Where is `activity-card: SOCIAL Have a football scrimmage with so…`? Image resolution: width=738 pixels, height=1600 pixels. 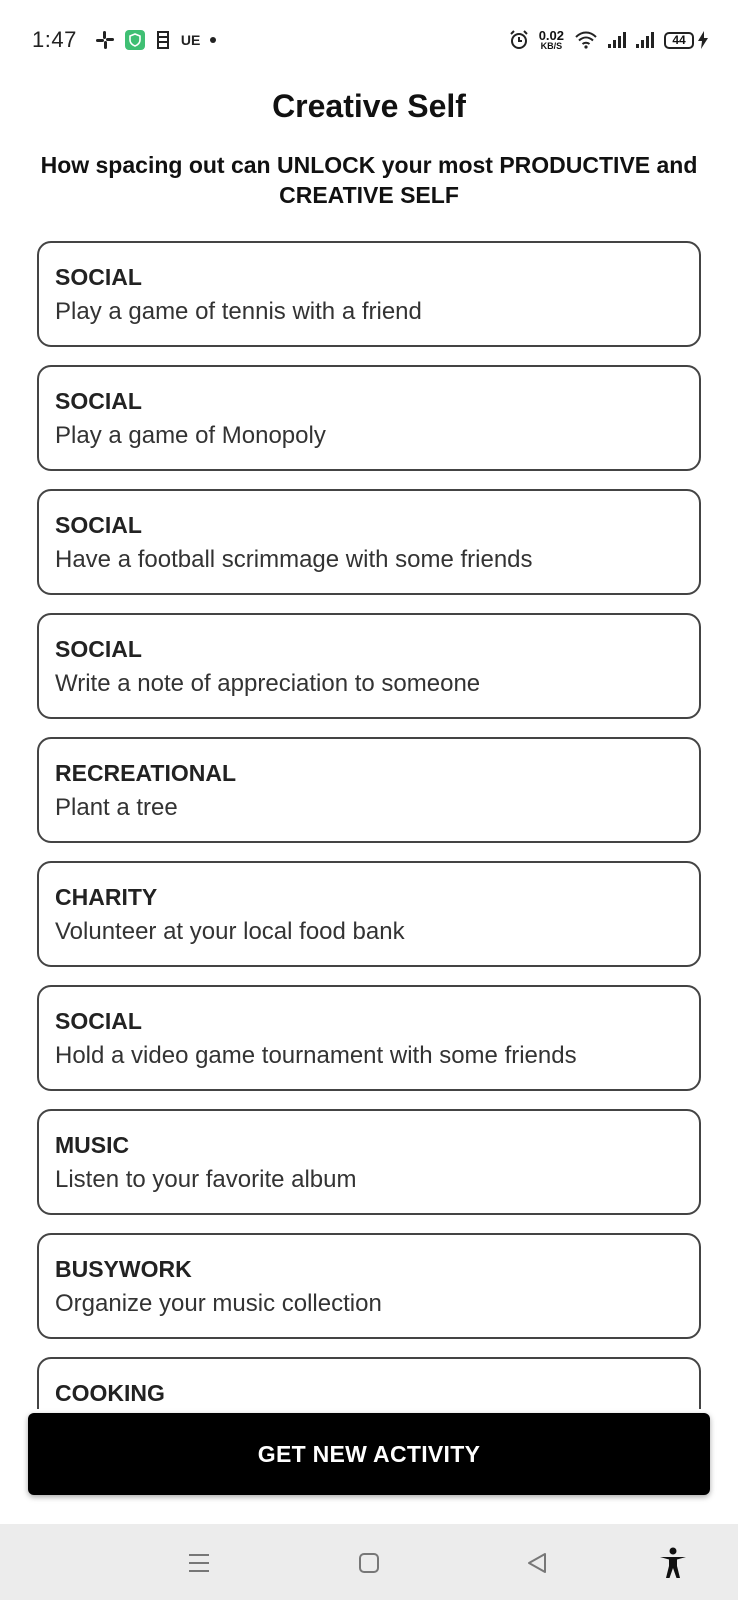 activity-card: SOCIAL Have a football scrimmage with so… is located at coordinates (369, 542).